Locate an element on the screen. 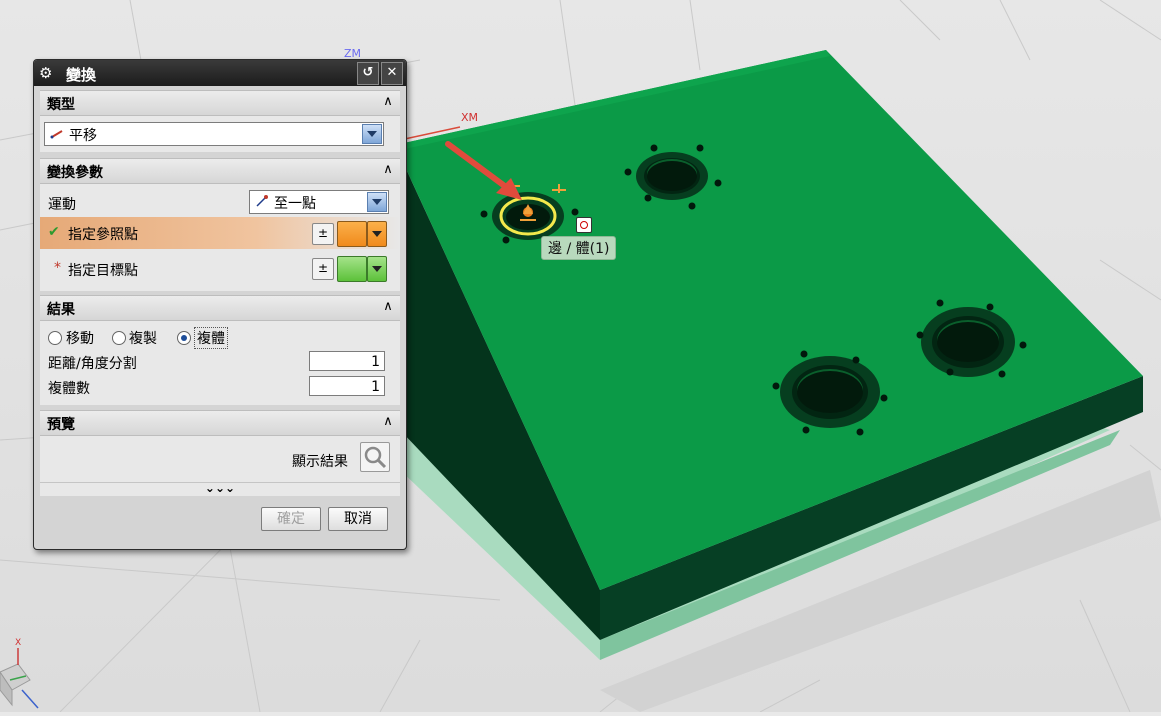  cancel-button: 取消 is located at coordinates (358, 519).